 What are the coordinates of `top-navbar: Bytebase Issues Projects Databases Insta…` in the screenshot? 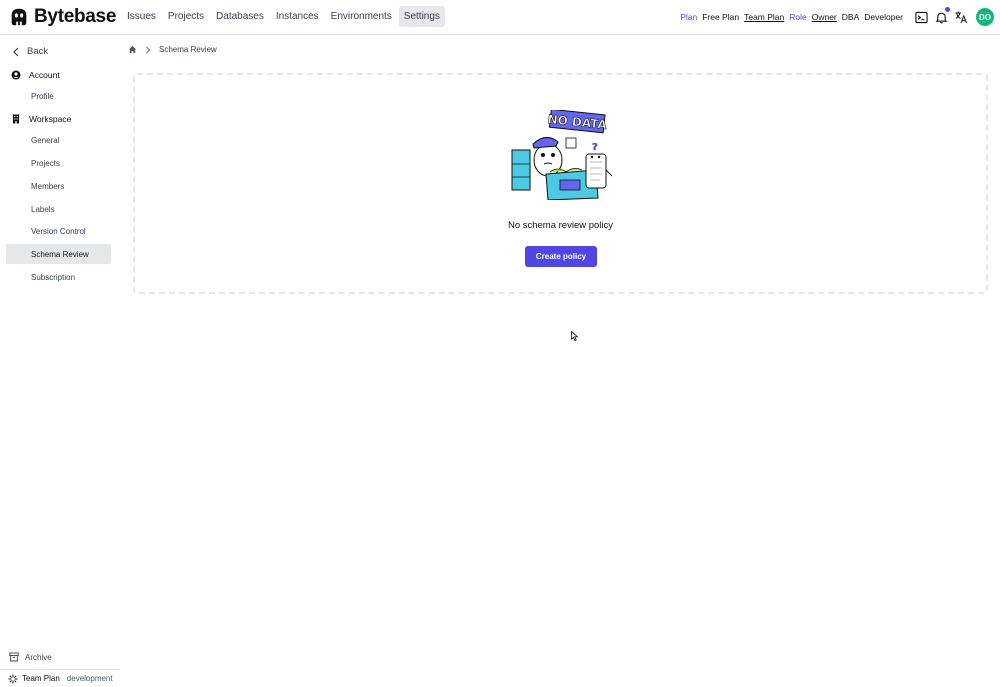 It's located at (500, 17).